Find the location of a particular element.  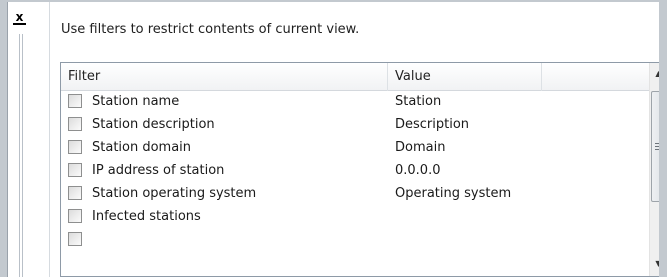

filter-name: Station description is located at coordinates (153, 124).